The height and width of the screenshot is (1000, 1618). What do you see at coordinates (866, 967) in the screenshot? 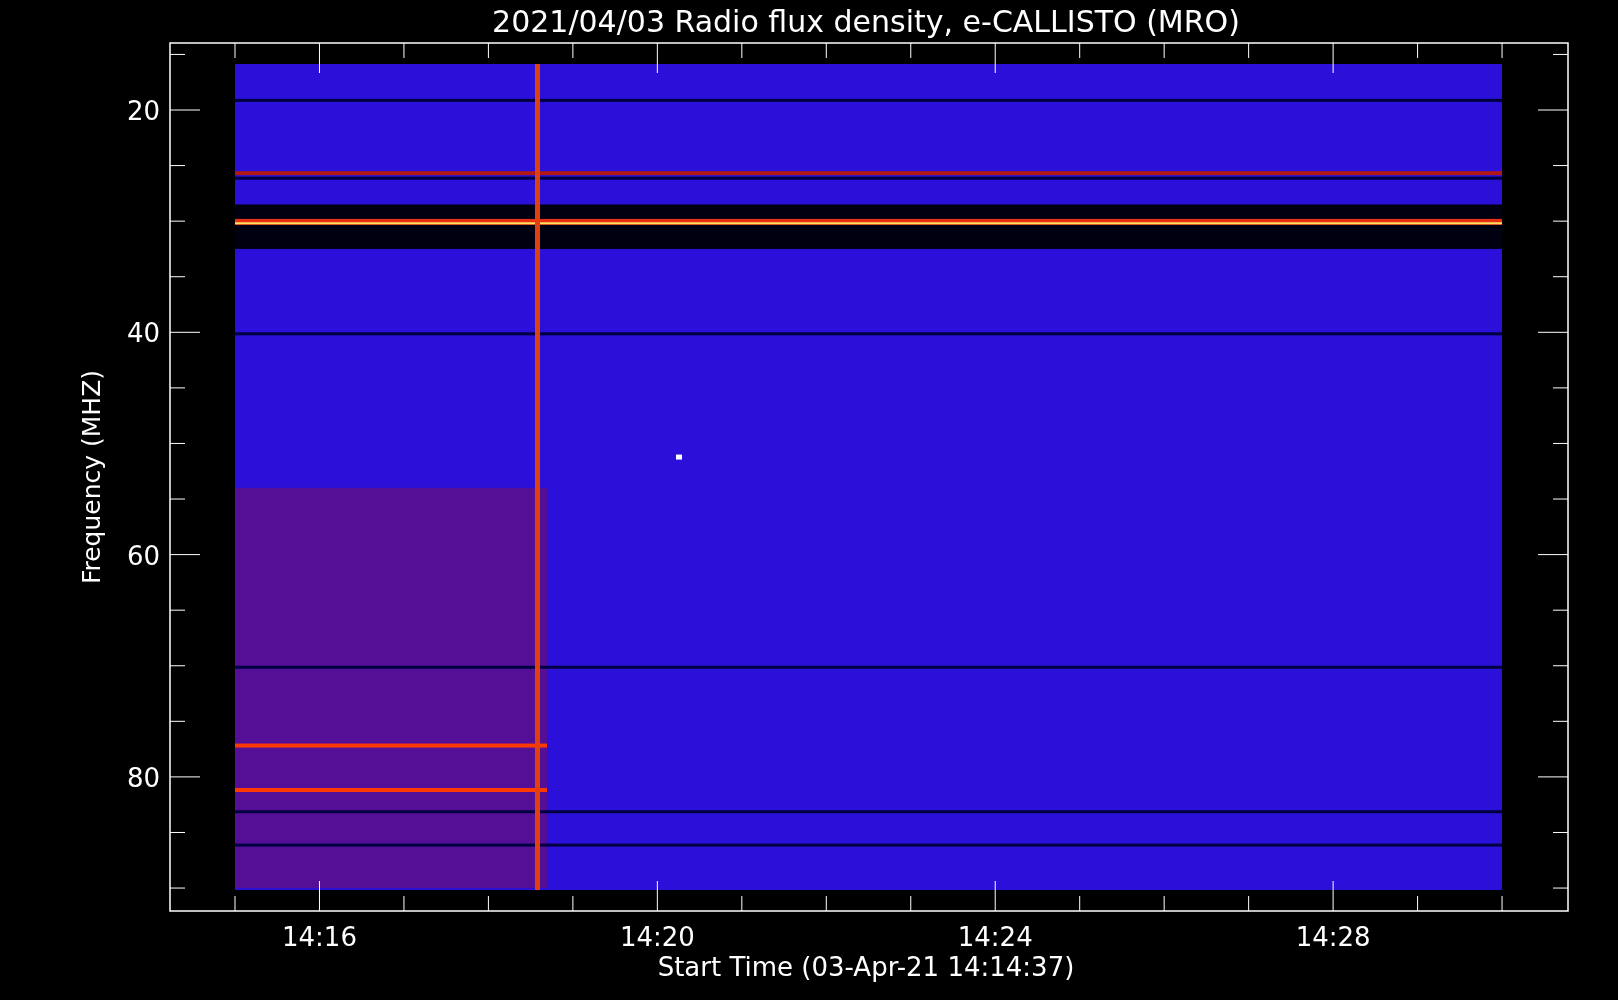
I see `x-axis-label: Start Time (03-Apr-21 14:14:37)` at bounding box center [866, 967].